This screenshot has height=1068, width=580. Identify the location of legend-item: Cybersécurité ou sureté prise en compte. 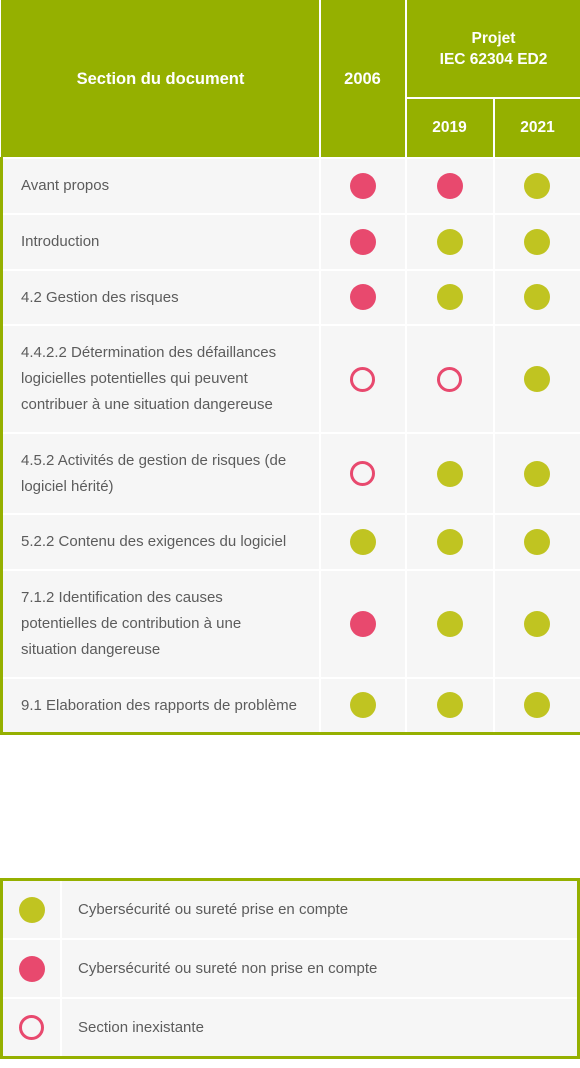
(290, 910).